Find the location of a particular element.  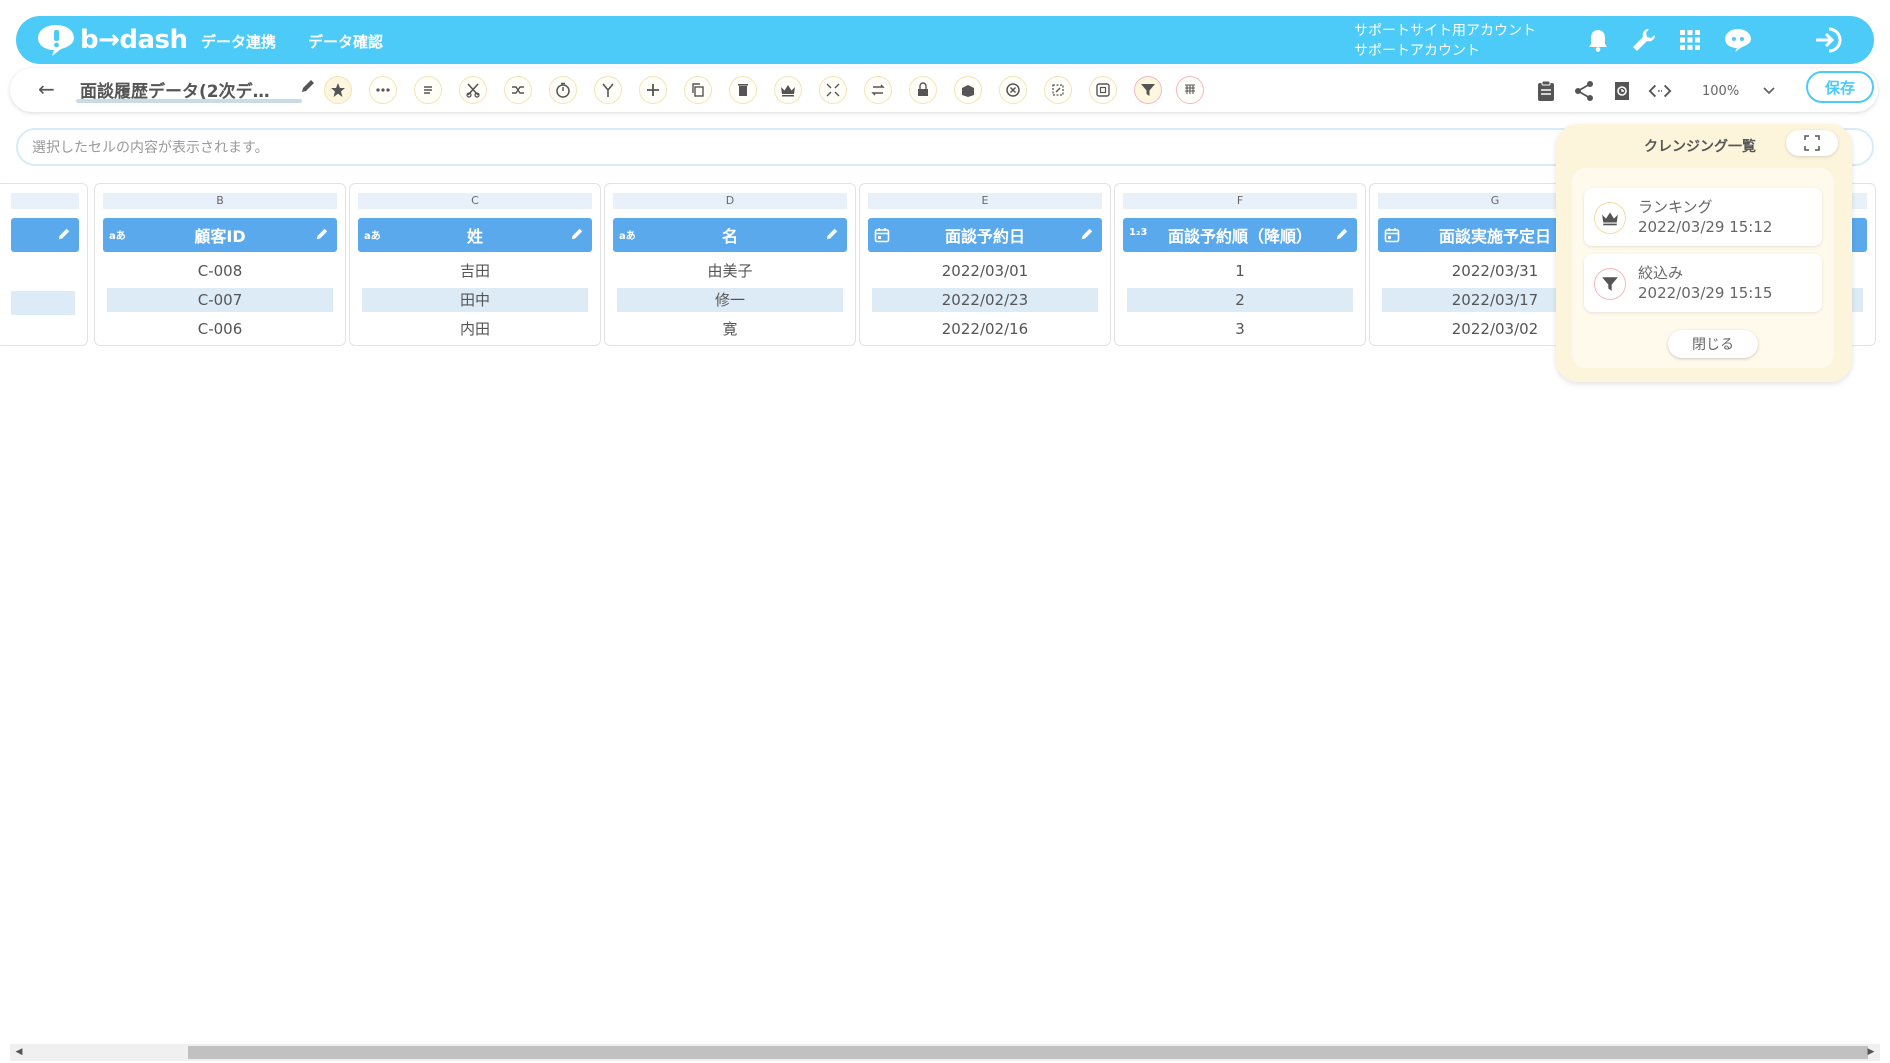

trash-icon is located at coordinates (743, 90).